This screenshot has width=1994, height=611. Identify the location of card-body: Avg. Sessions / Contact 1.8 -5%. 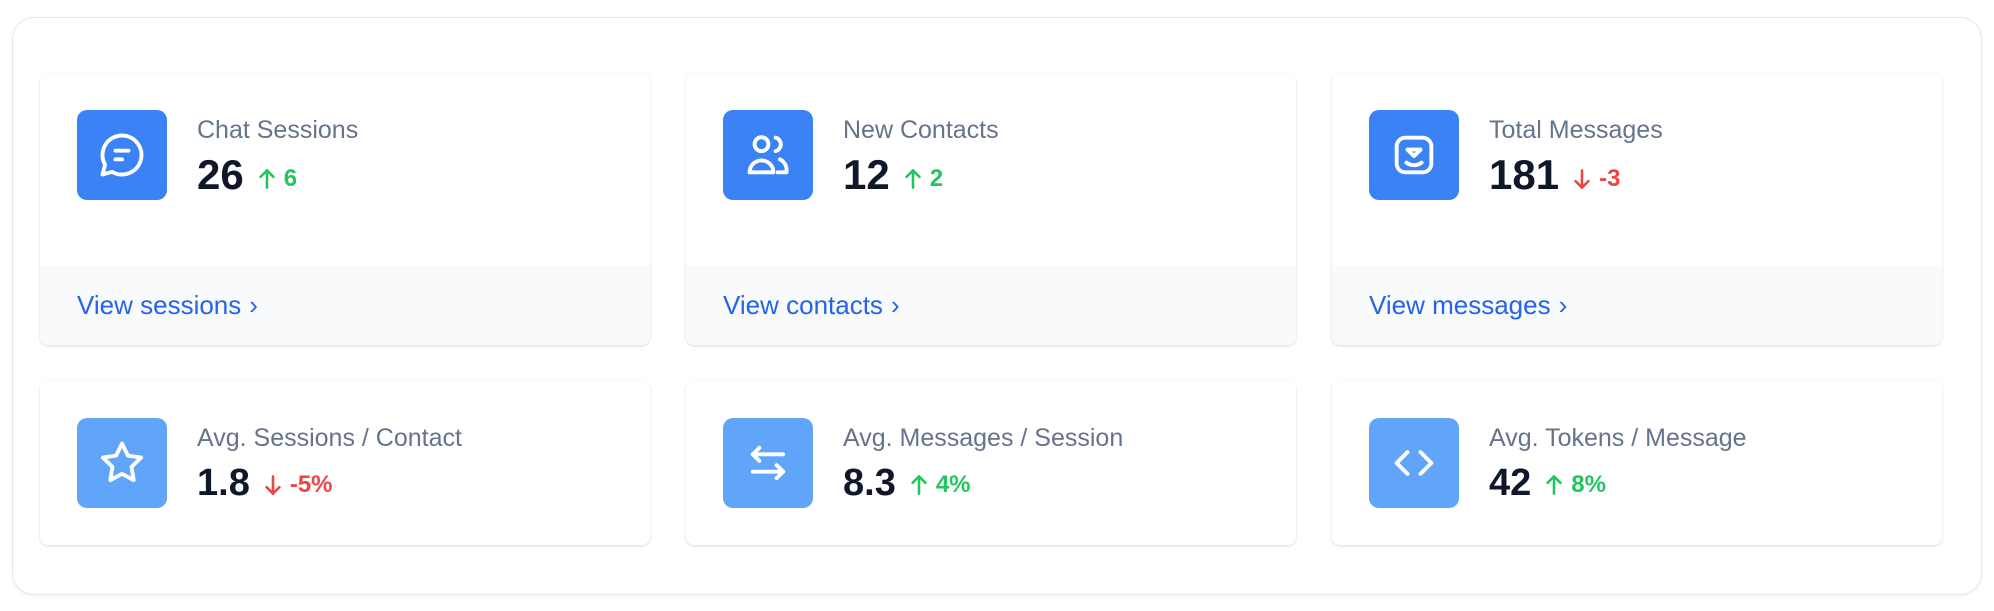
(345, 463).